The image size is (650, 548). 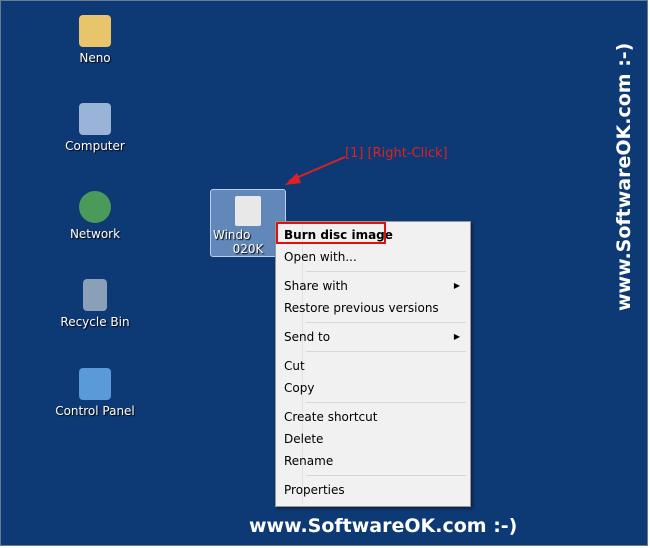 I want to click on icon-label: Neno, so click(x=95, y=58).